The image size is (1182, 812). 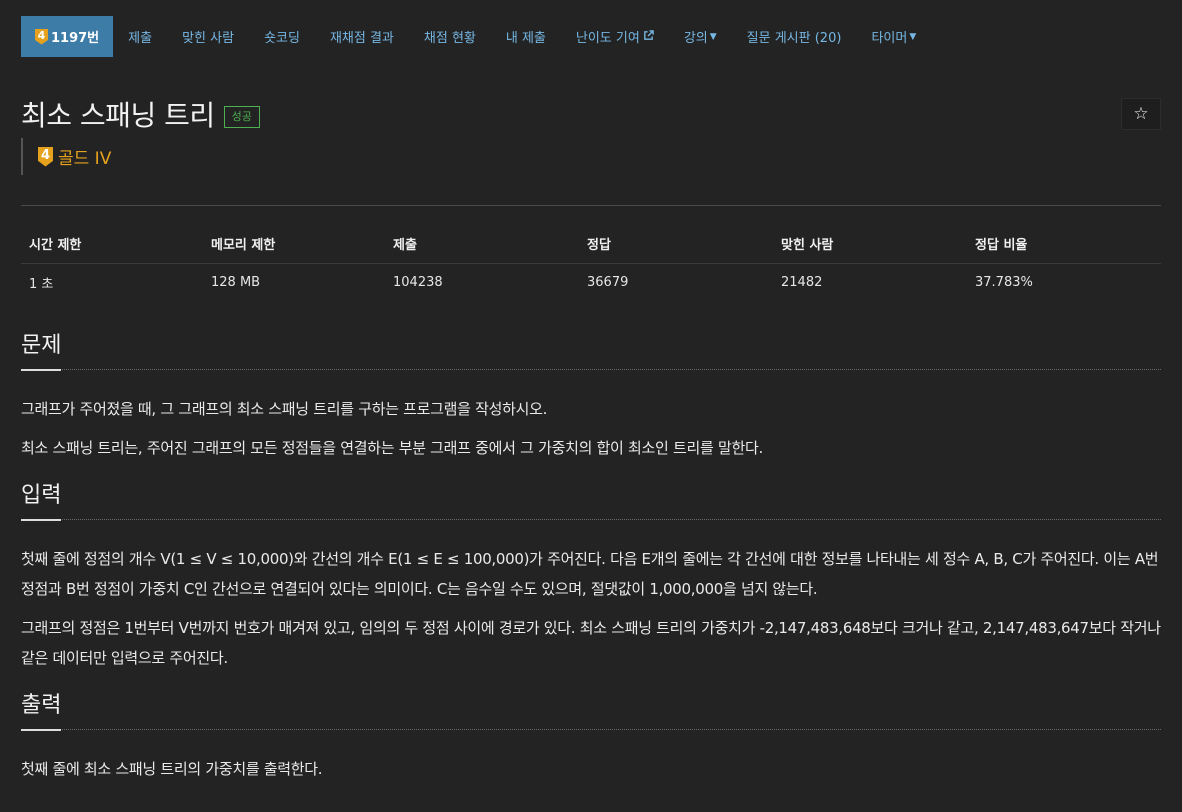 What do you see at coordinates (84, 156) in the screenshot?
I see `tier-label: 골드 IV` at bounding box center [84, 156].